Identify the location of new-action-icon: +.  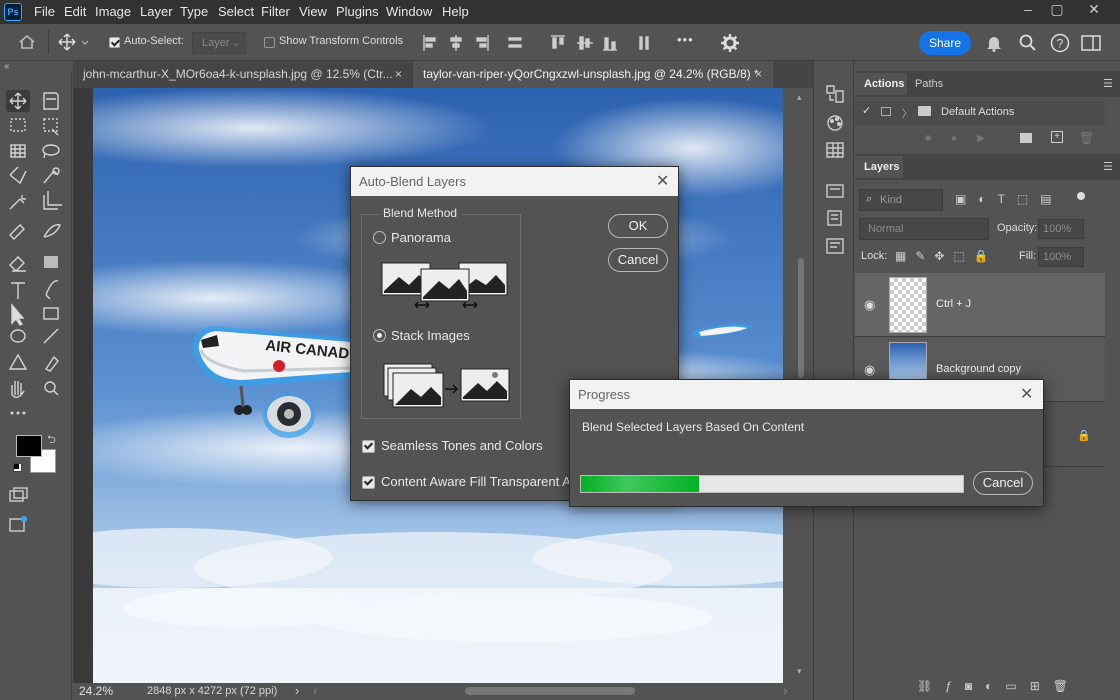
(1057, 137).